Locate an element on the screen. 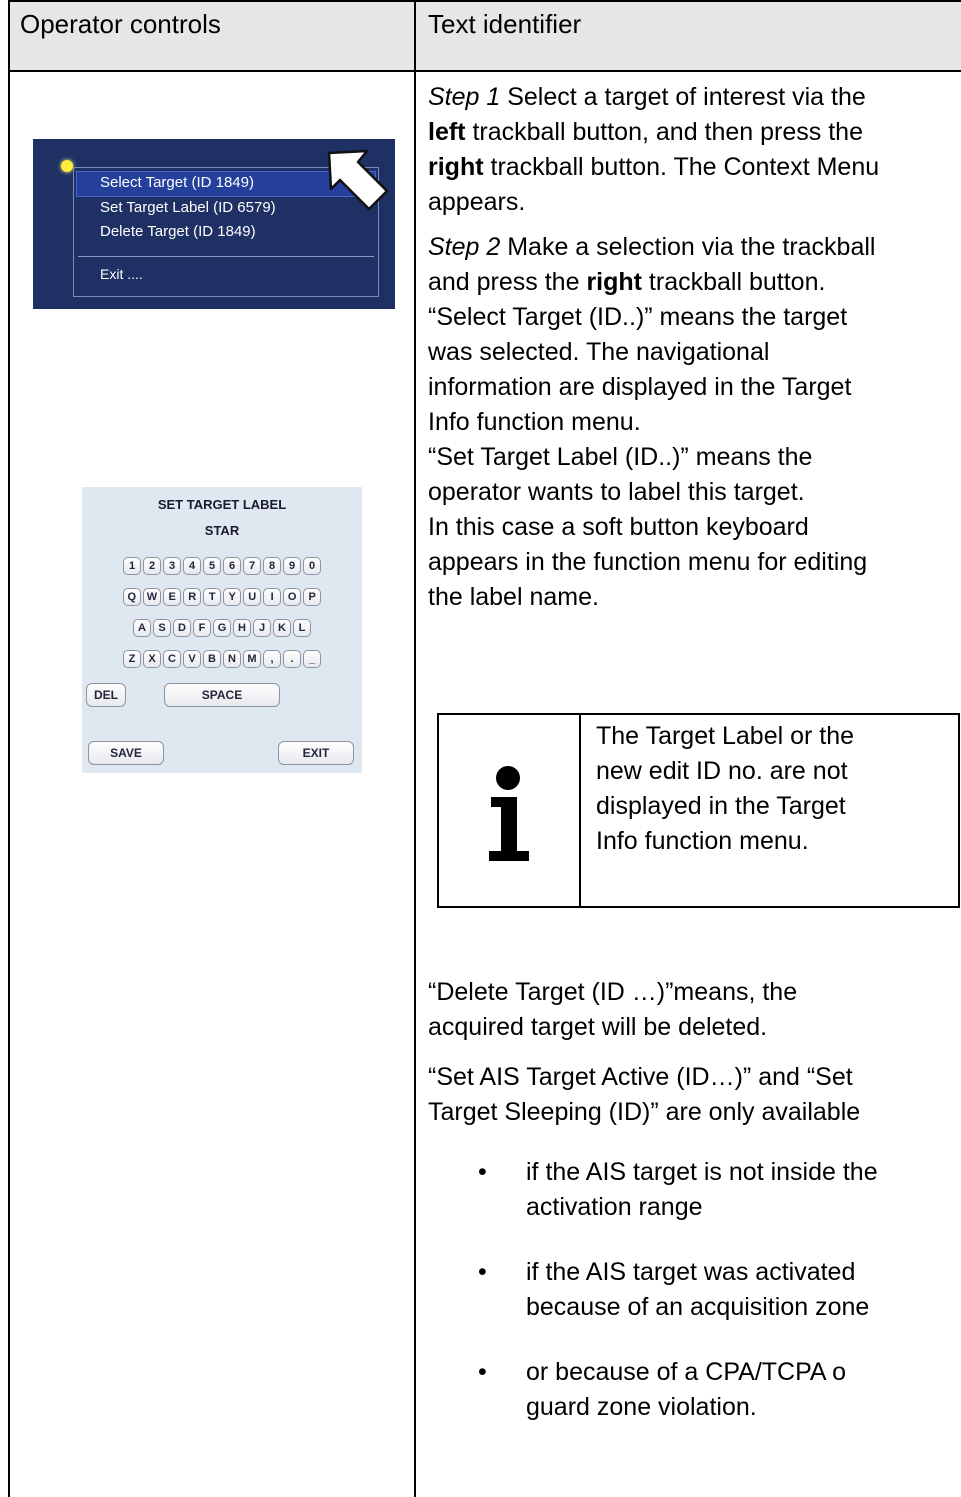  key: B is located at coordinates (212, 659).